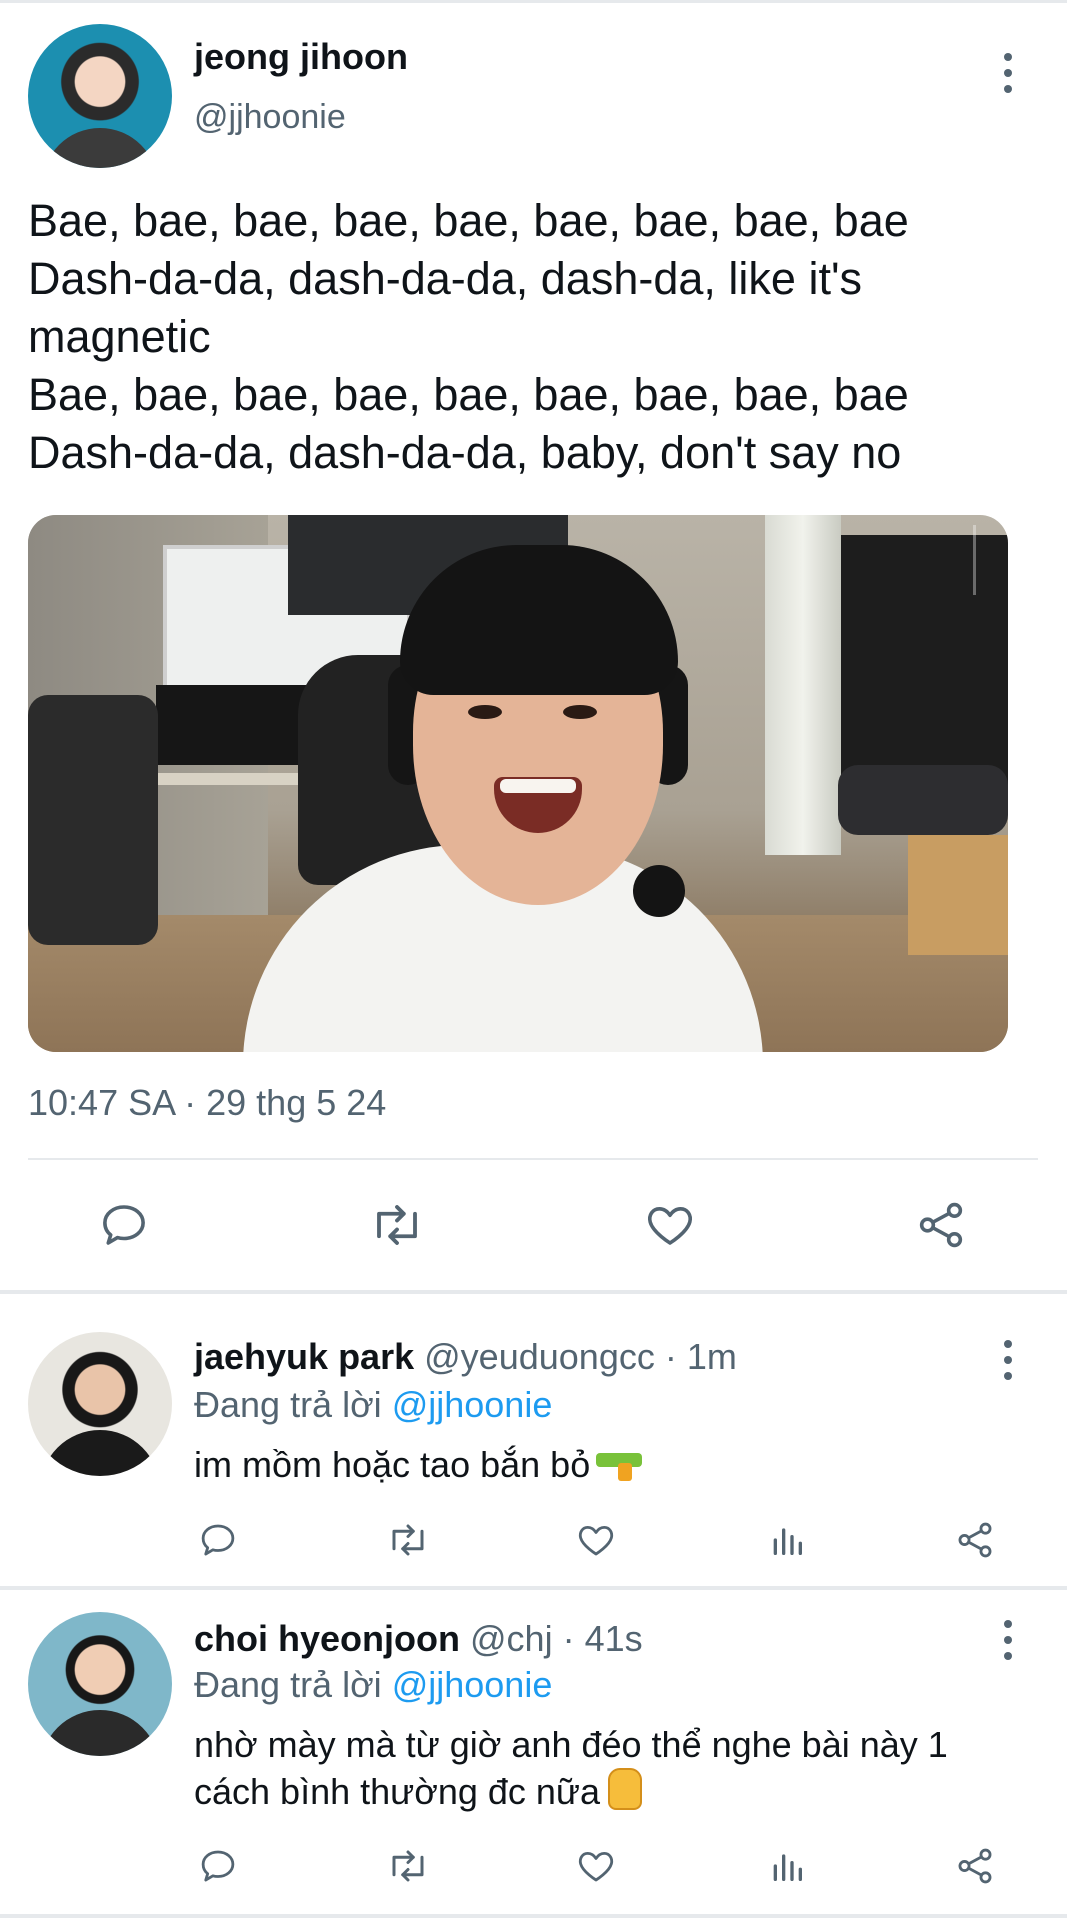  I want to click on reply-header: choi hyeonjoon @chj · 41s, so click(418, 1639).